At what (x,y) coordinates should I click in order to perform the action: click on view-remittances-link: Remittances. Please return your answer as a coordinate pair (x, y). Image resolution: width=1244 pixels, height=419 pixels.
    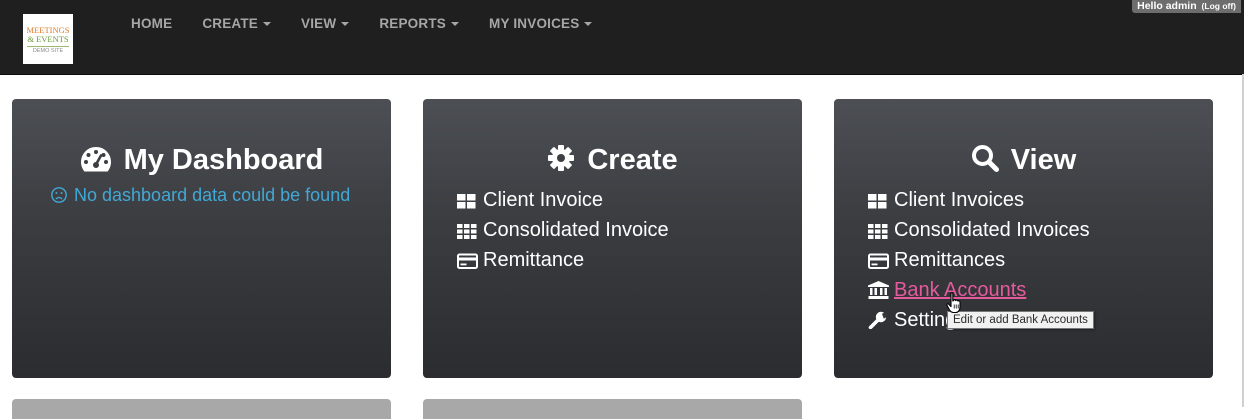
    Looking at the image, I should click on (979, 260).